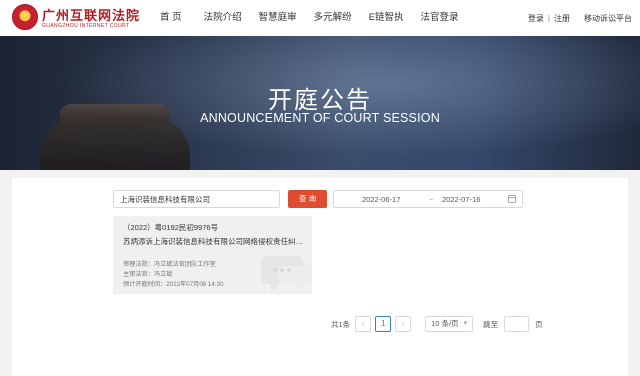 The image size is (640, 376). What do you see at coordinates (171, 227) in the screenshot?
I see `case-number: （2022）粤0192民初9976号` at bounding box center [171, 227].